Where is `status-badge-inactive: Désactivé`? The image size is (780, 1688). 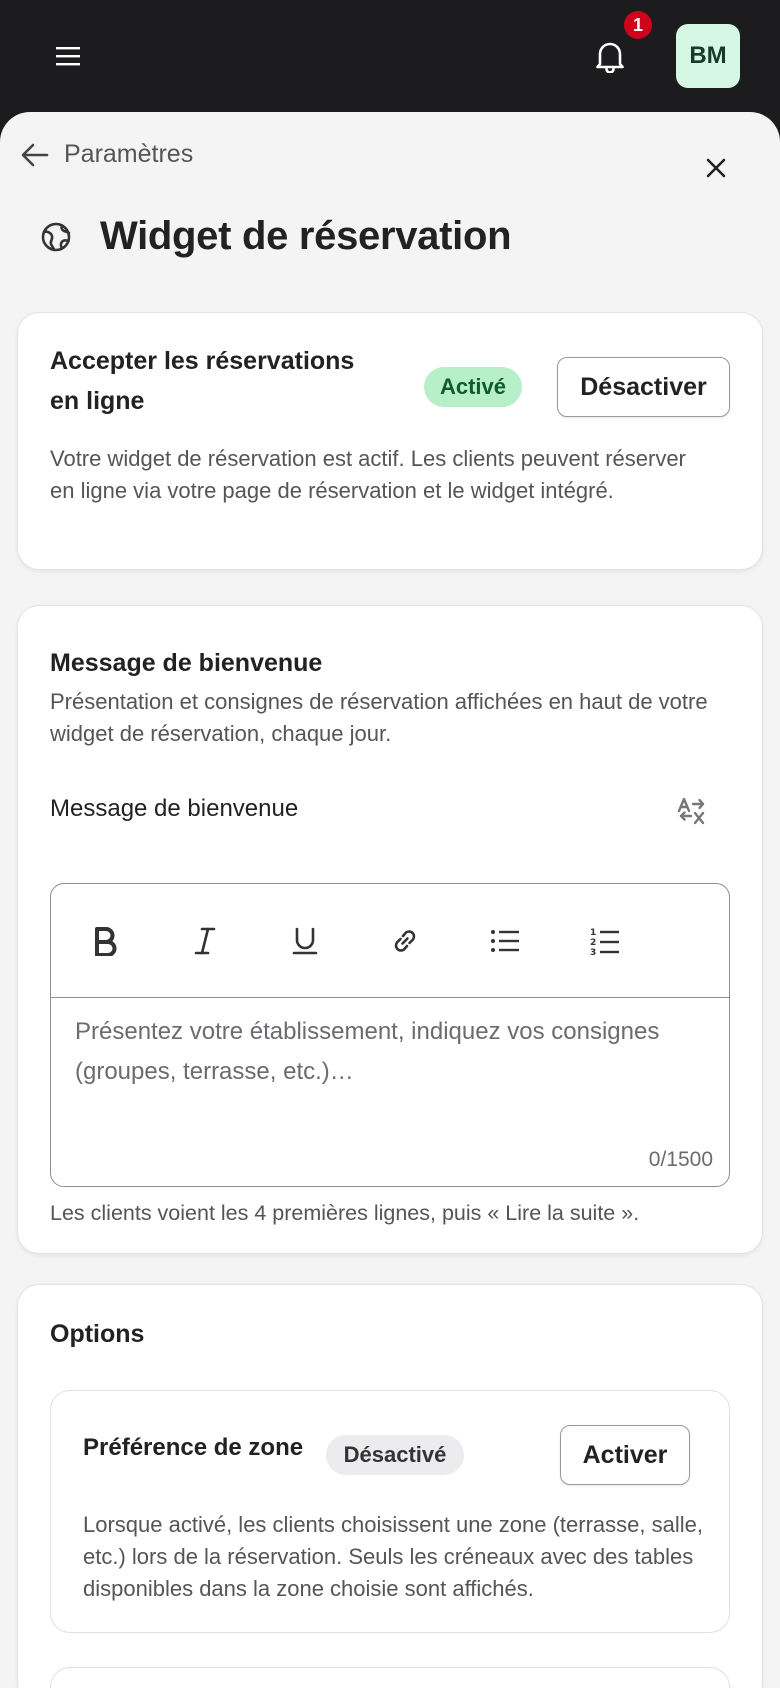
status-badge-inactive: Désactivé is located at coordinates (395, 1455).